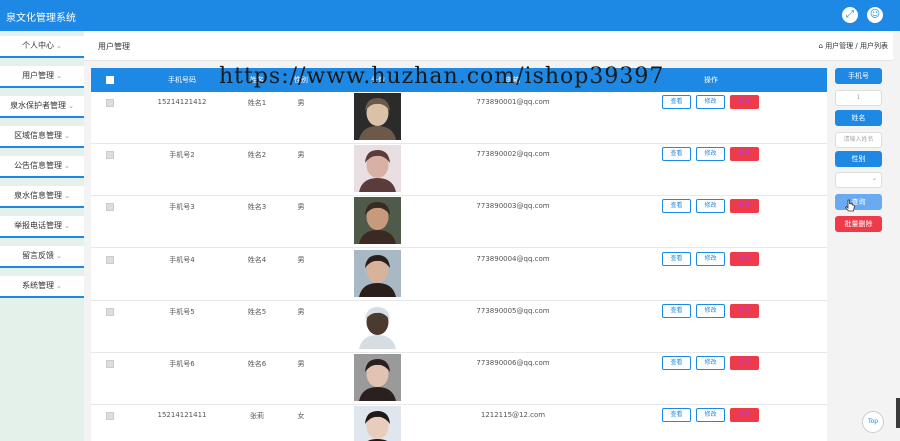  I want to click on sidebar-item-protector-management: 泉水保护者管理 ⌄, so click(42, 107).